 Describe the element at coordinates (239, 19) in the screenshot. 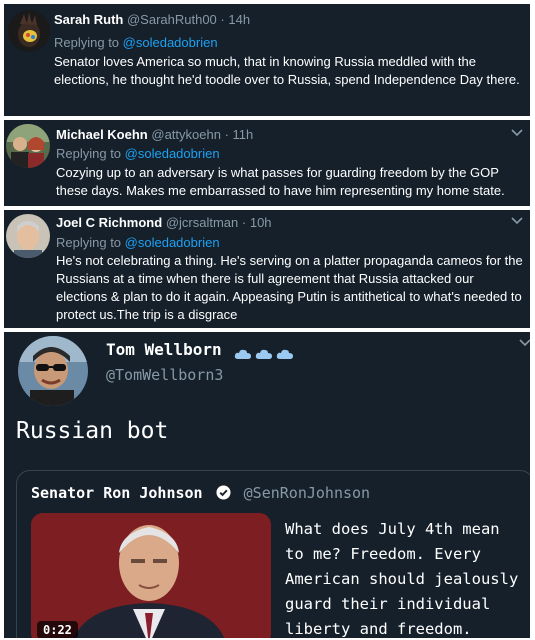

I see `timestamp: 14h` at that location.